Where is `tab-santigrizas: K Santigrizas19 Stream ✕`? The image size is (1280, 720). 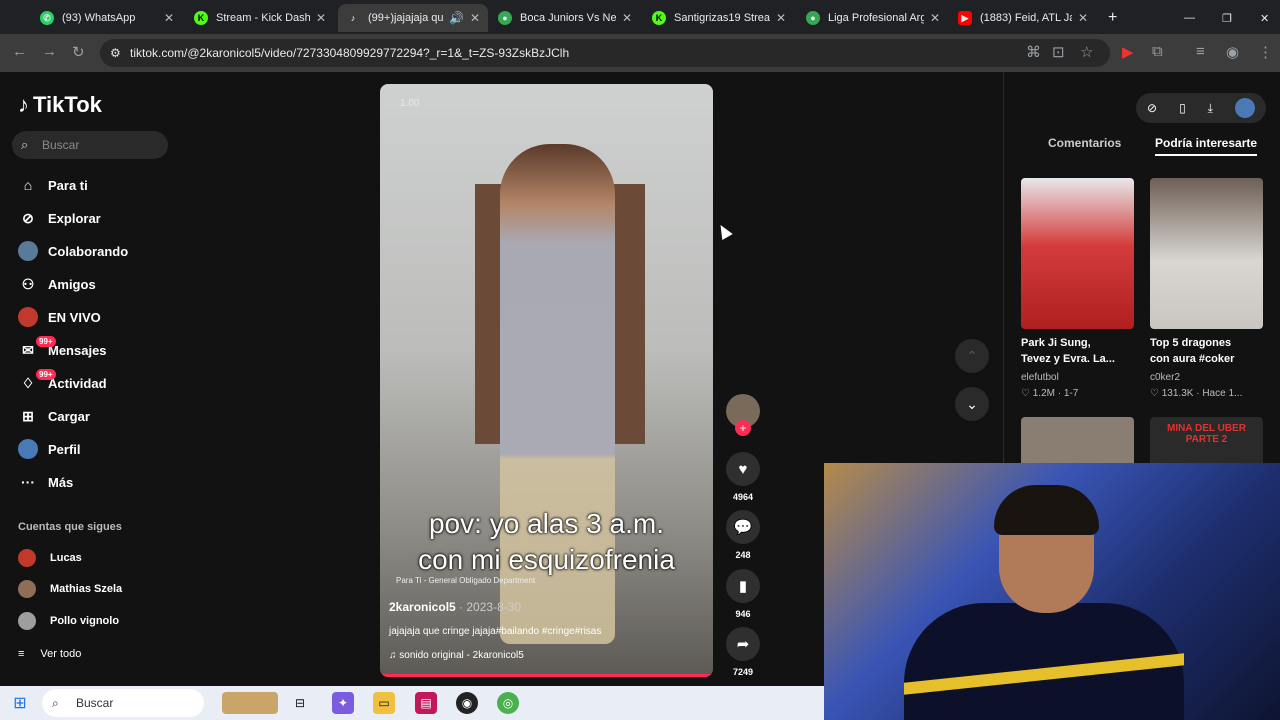 tab-santigrizas: K Santigrizas19 Stream ✕ is located at coordinates (719, 18).